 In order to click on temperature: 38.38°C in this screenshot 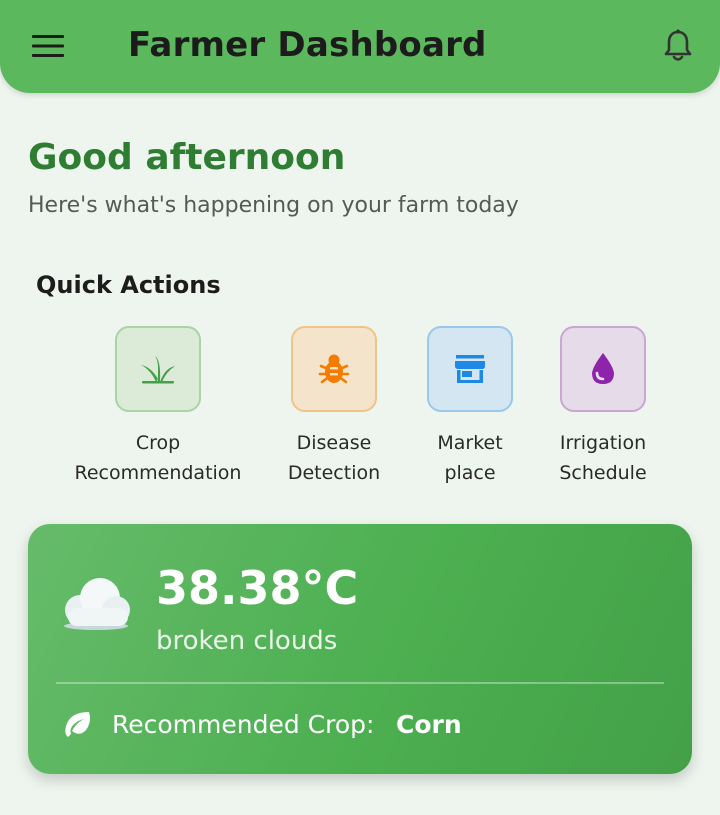, I will do `click(257, 588)`.